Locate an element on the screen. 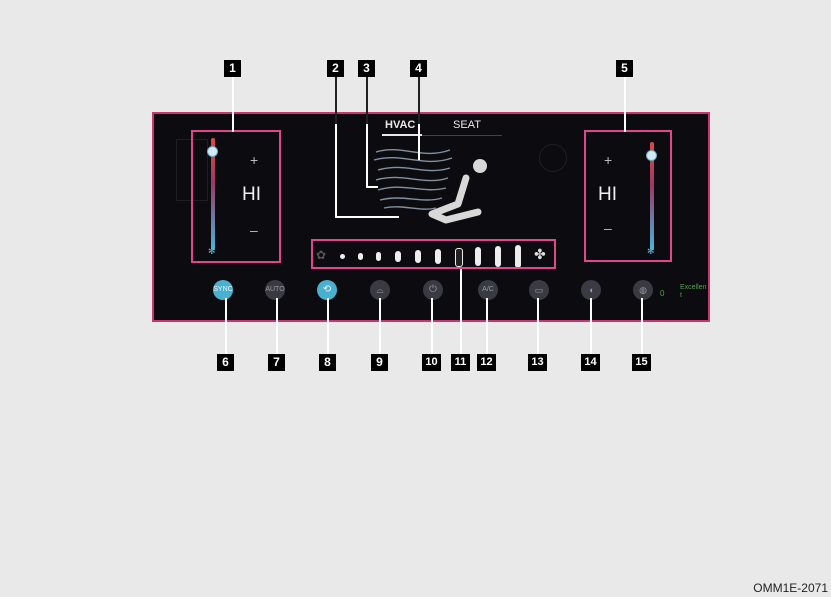  auto-button: AUTO is located at coordinates (275, 290).